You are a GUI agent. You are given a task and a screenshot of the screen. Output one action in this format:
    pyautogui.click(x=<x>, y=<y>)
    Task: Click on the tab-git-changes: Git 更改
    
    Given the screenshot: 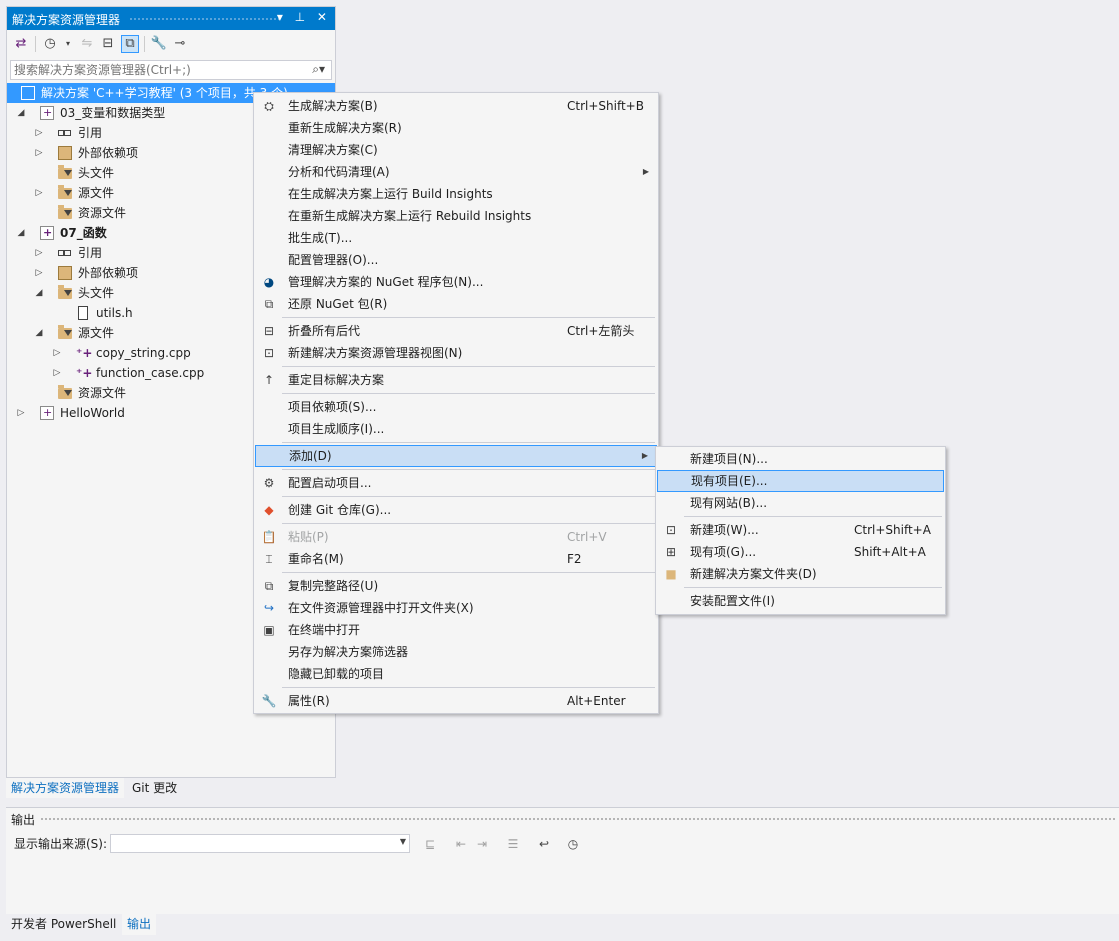 What is the action you would take?
    pyautogui.click(x=154, y=788)
    